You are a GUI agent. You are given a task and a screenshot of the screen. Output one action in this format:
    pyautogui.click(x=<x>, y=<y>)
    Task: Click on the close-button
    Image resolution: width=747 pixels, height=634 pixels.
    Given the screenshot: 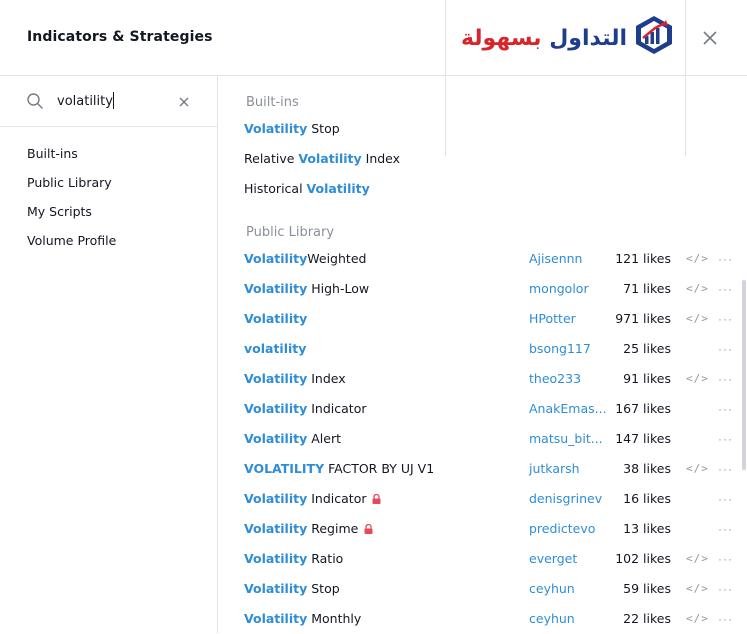 What is the action you would take?
    pyautogui.click(x=710, y=38)
    